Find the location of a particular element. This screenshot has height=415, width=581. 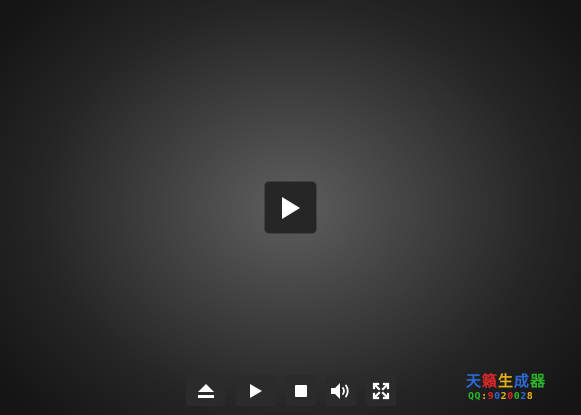

watermark-number: QQ:9020028 is located at coordinates (501, 396).